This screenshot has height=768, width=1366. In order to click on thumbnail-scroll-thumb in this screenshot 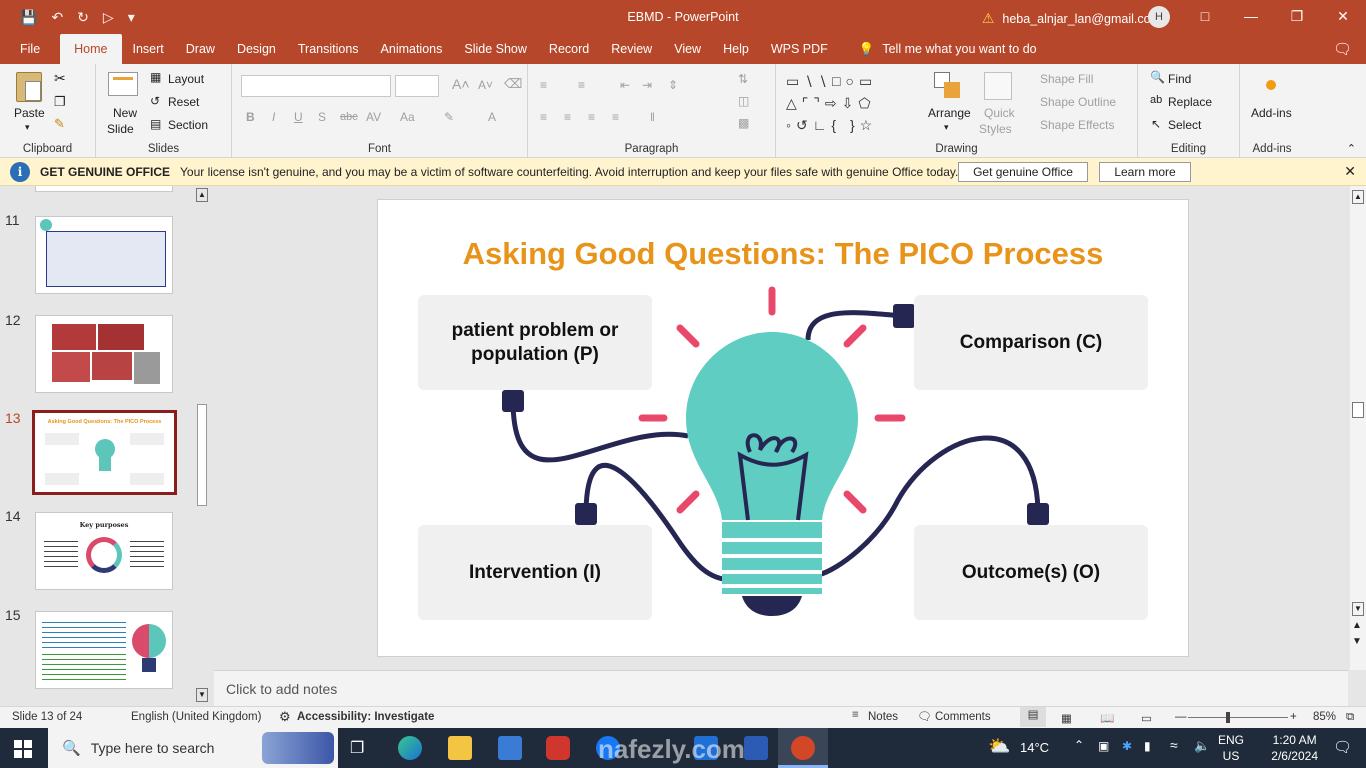, I will do `click(202, 455)`.